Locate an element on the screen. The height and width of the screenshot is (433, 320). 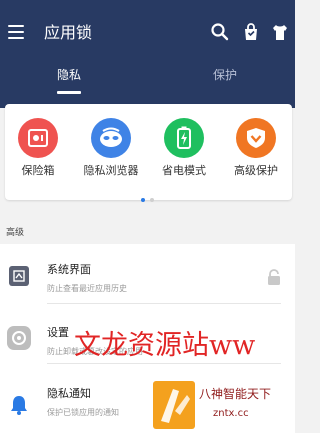
page-indicator is located at coordinates (150, 196).